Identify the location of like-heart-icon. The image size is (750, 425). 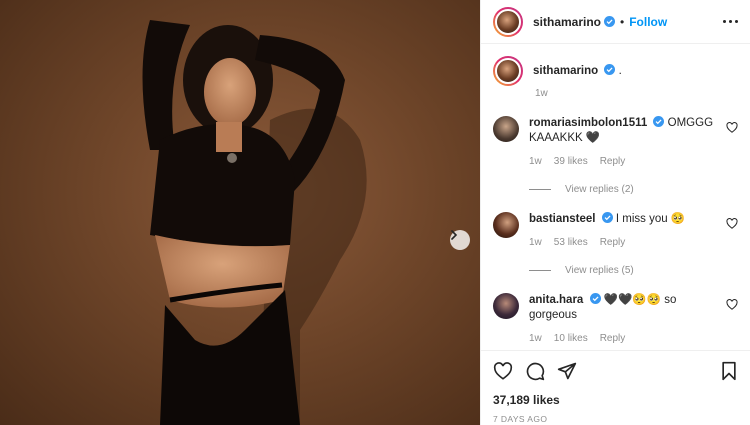
(503, 371).